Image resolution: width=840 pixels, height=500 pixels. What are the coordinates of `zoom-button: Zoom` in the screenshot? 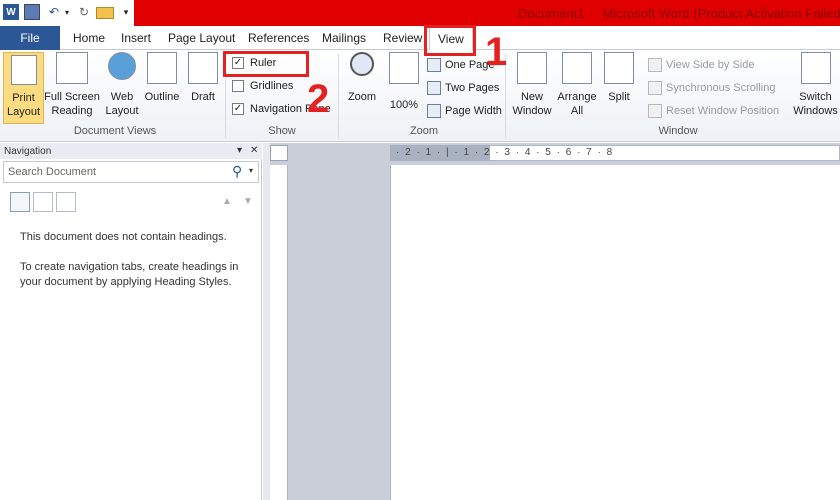 It's located at (362, 78).